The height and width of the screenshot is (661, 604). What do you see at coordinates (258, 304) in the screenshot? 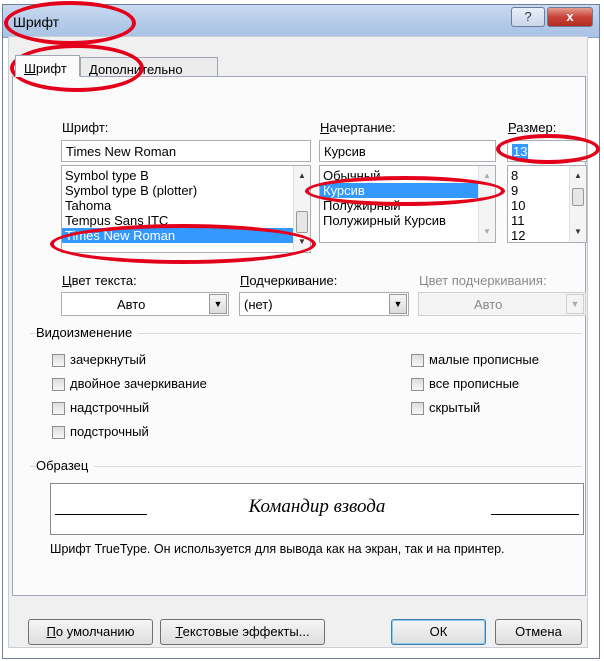
I see `underline-value: (нет)` at bounding box center [258, 304].